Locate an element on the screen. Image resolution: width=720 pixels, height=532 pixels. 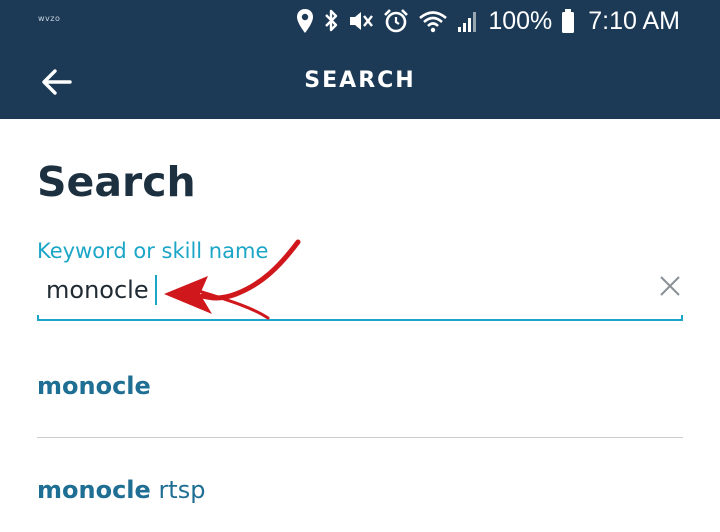
suggestion-divider is located at coordinates (360, 437).